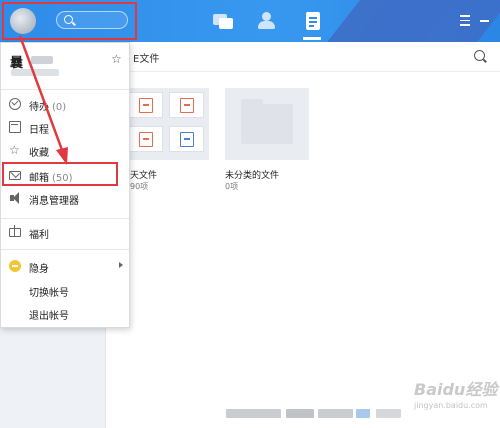  I want to click on blurred-region, so click(313, 413).